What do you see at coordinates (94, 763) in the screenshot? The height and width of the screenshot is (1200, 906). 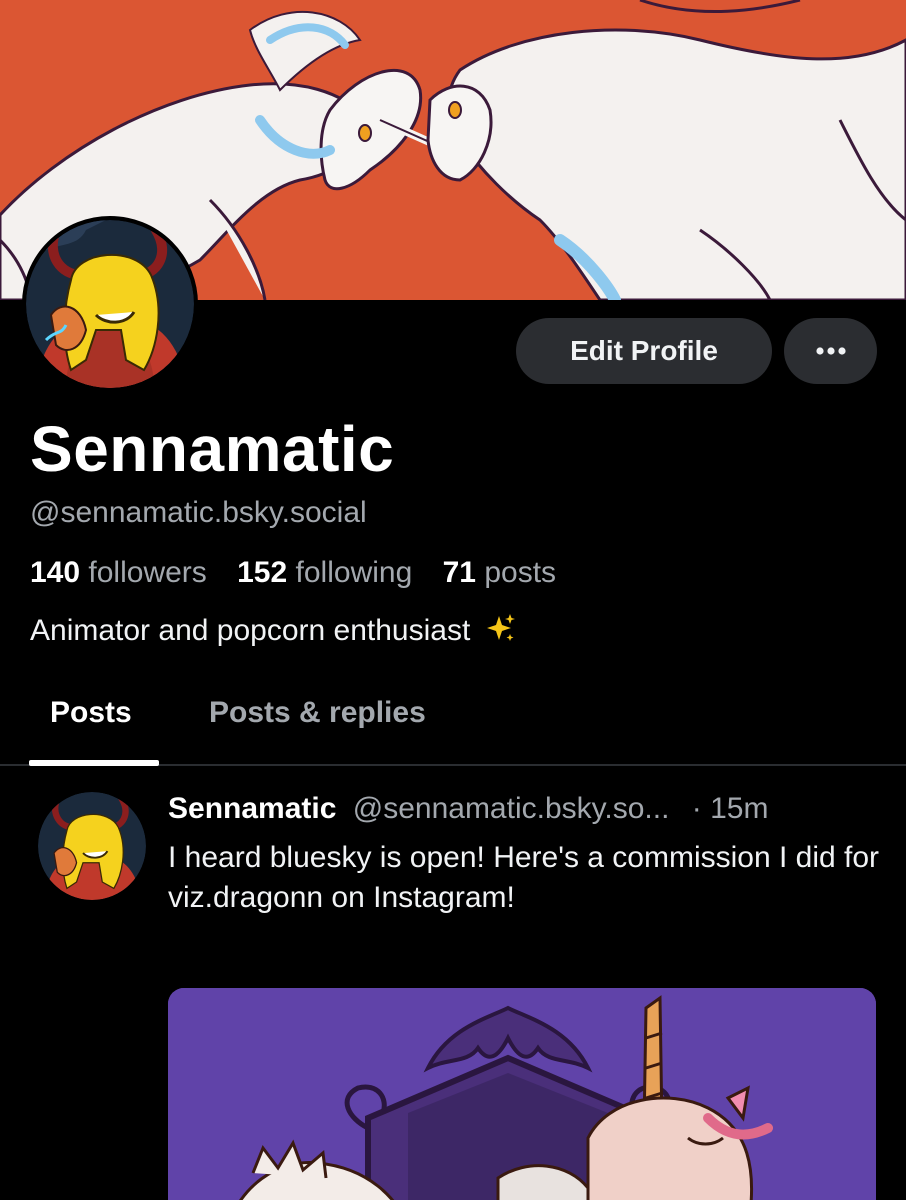 I see `active-tab-indicator` at bounding box center [94, 763].